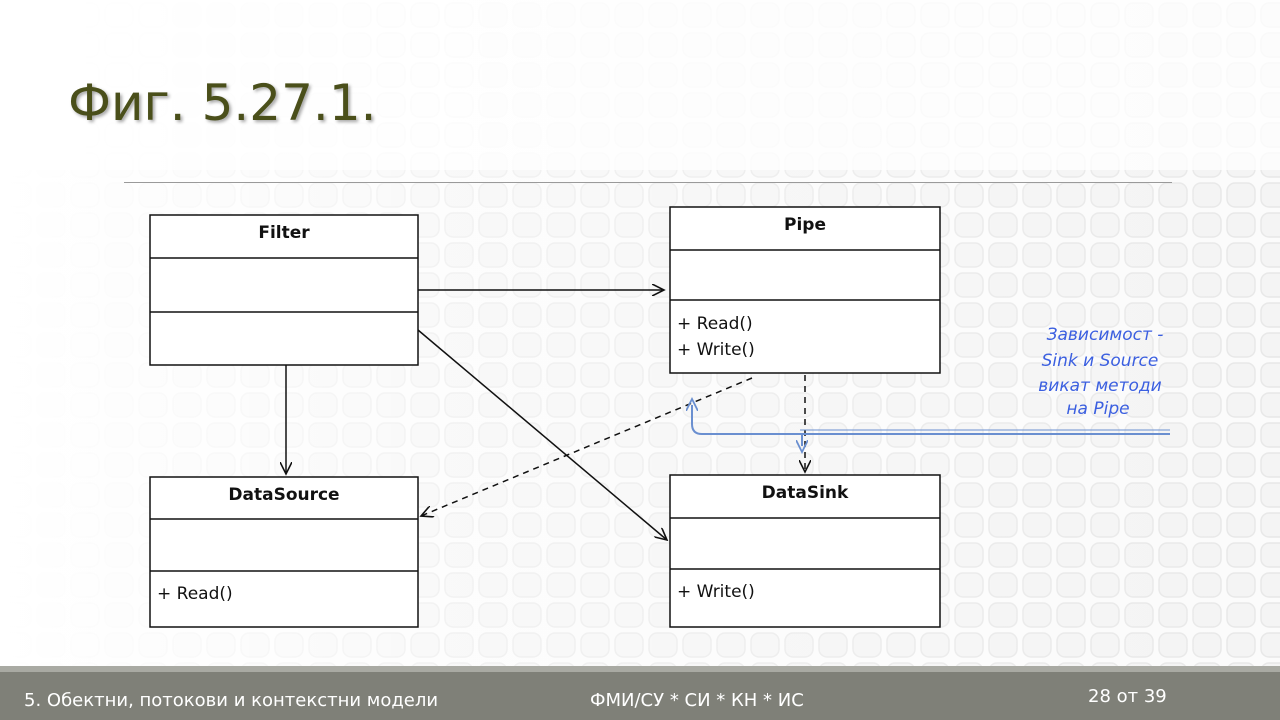 Image resolution: width=1280 pixels, height=720 pixels. Describe the element at coordinates (805, 493) in the screenshot. I see `class-data-sink-name: DataSink` at that location.